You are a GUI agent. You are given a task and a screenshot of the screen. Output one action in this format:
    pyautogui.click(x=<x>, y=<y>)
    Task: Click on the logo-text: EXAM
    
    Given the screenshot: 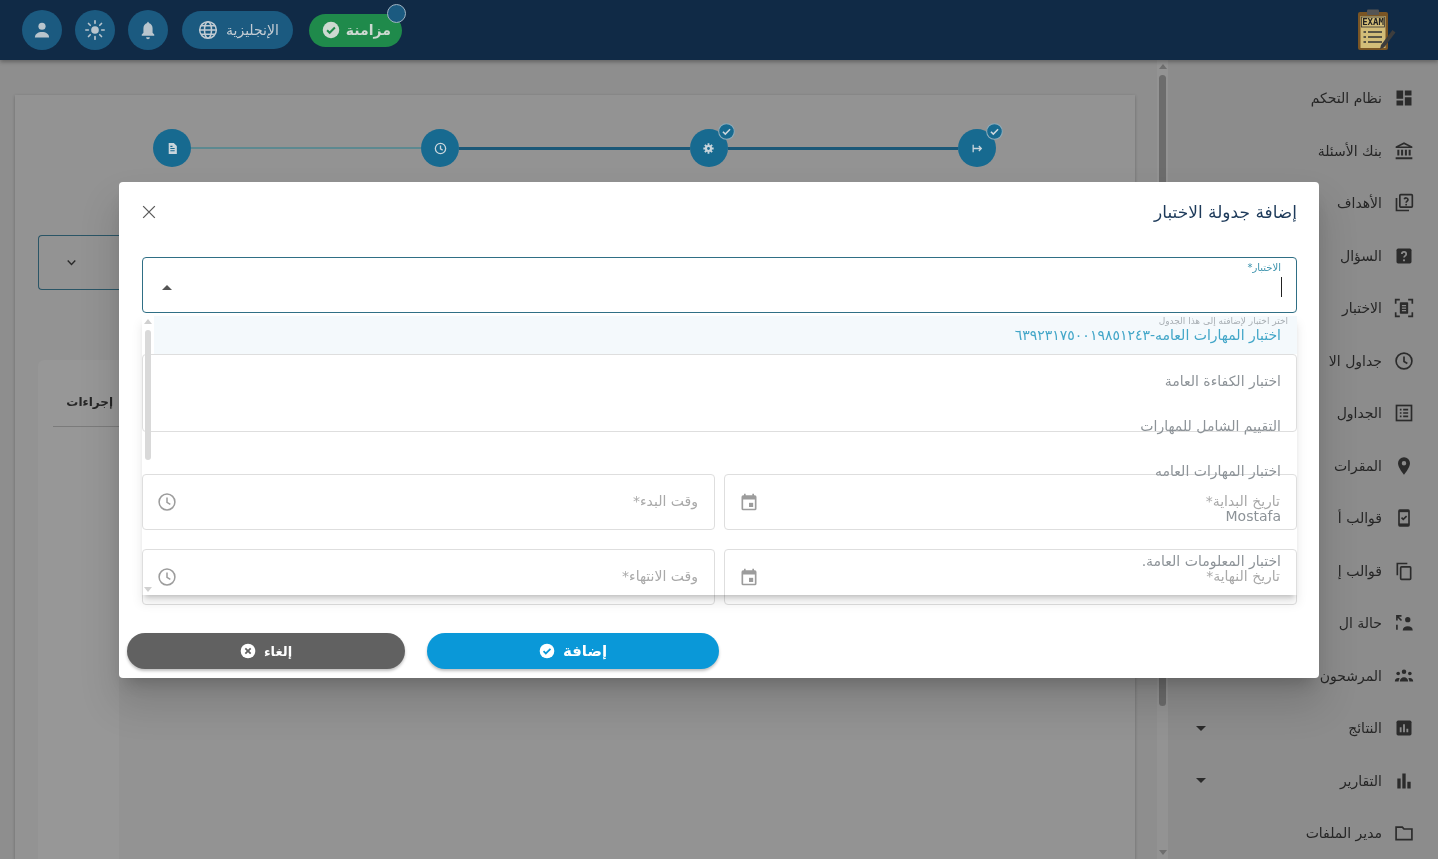 What is the action you would take?
    pyautogui.click(x=1373, y=22)
    